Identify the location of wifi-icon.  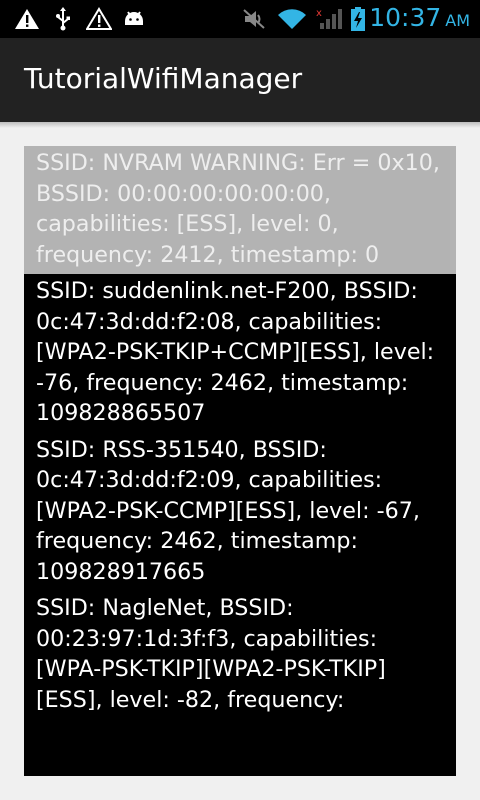
(292, 19).